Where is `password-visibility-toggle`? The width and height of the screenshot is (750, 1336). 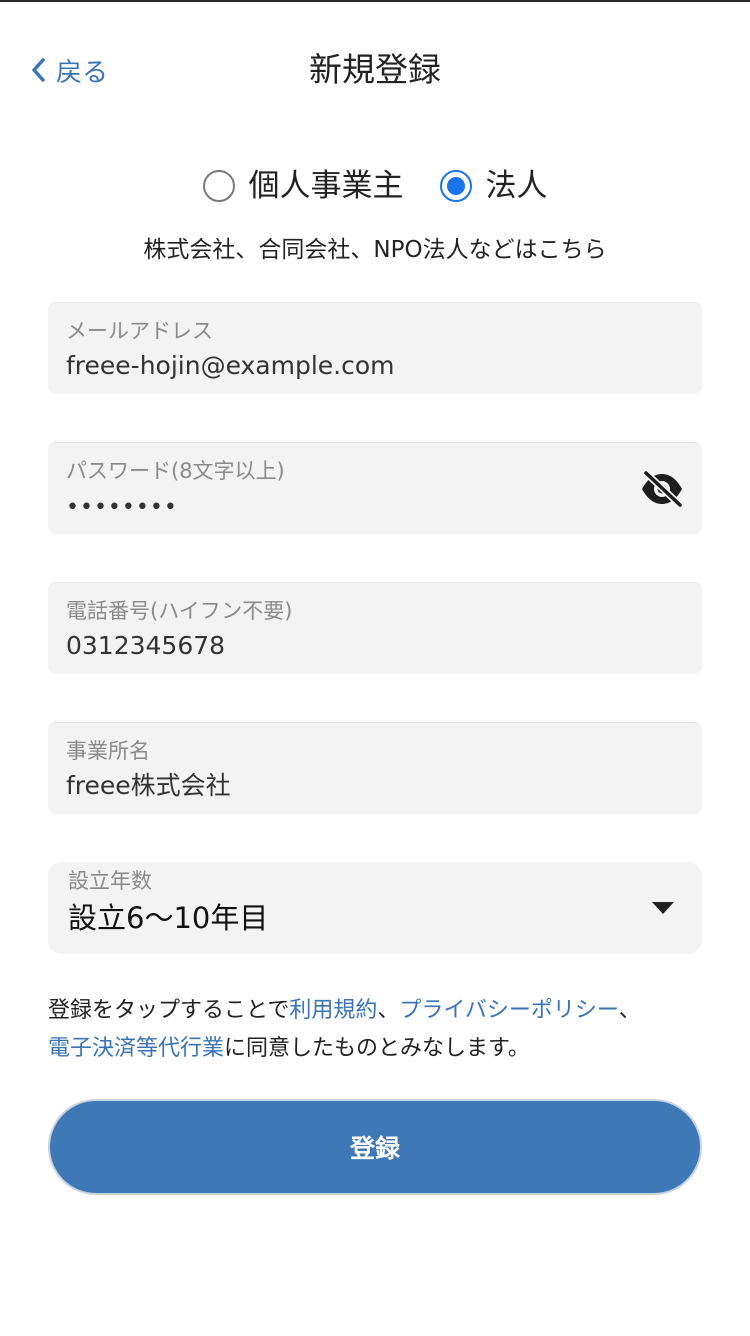 password-visibility-toggle is located at coordinates (662, 490).